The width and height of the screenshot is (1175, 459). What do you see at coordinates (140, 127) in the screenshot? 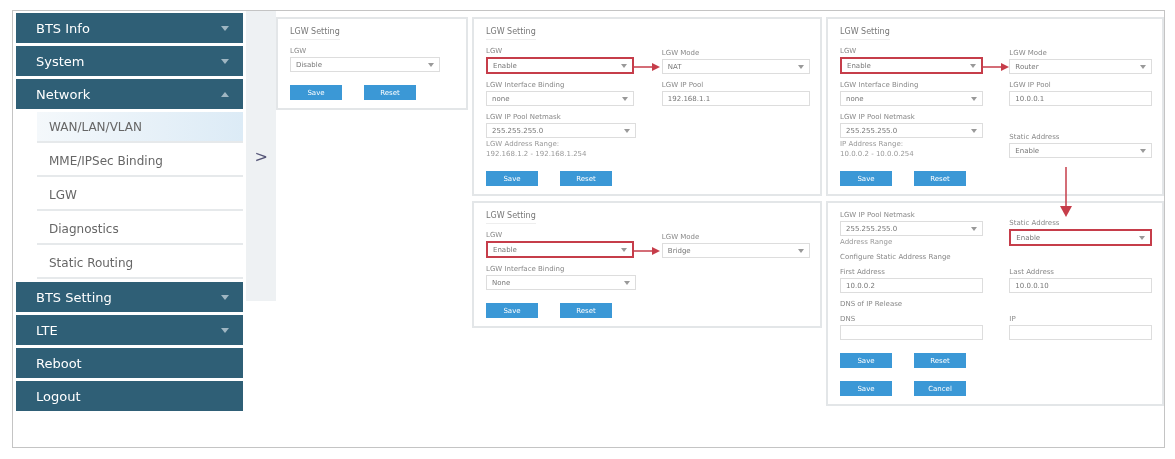
I see `sidebar-subitem: WAN/LAN/VLAN` at bounding box center [140, 127].